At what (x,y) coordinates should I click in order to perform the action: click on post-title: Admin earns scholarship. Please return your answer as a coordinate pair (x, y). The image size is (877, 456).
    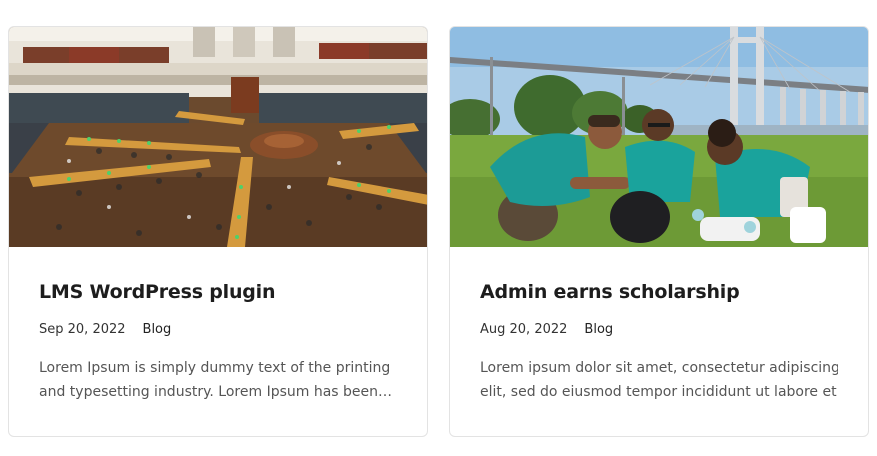
    Looking at the image, I should click on (659, 292).